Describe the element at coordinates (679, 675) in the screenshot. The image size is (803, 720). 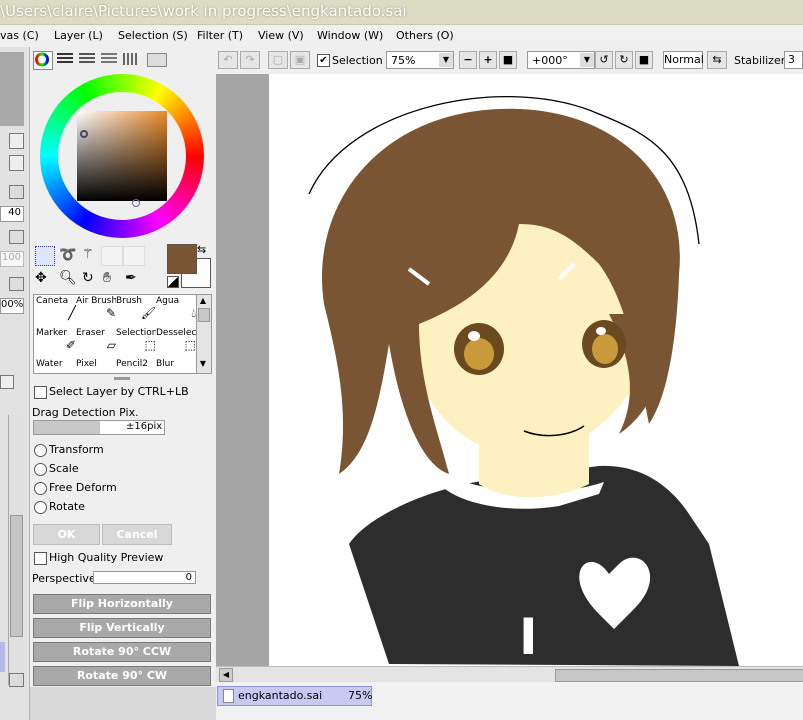
I see `hscroll-thumb` at that location.